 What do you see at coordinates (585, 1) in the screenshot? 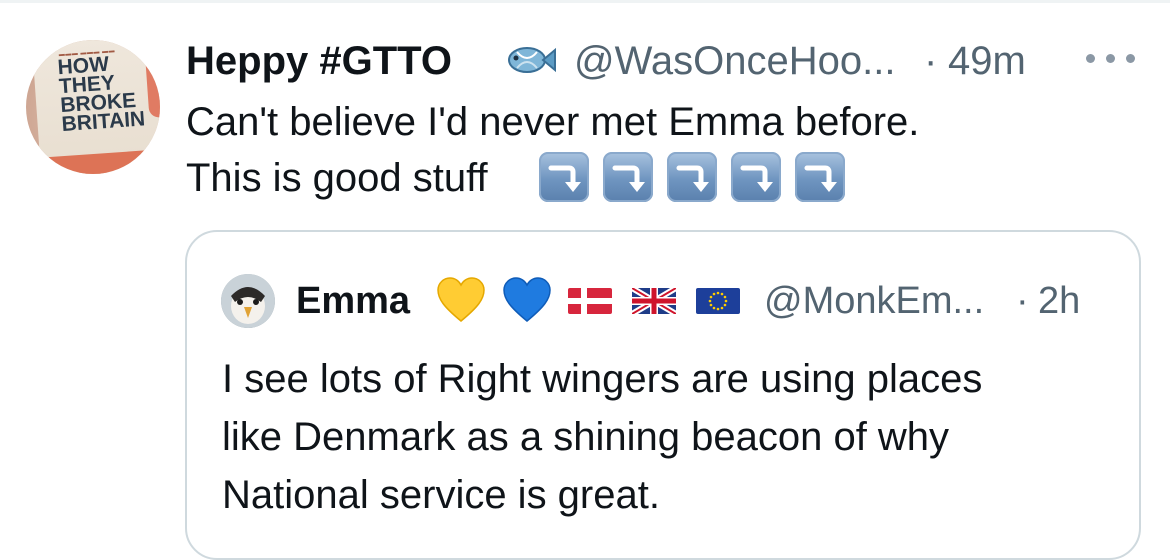
I see `top-divider` at bounding box center [585, 1].